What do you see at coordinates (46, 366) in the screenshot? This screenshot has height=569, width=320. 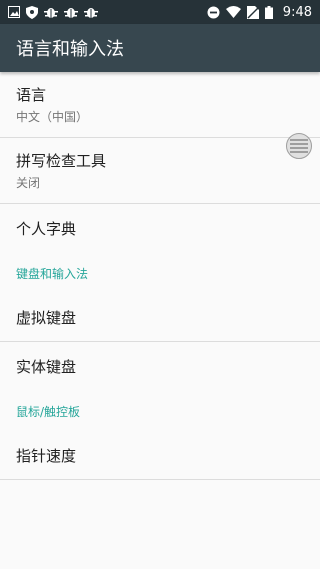 I see `pref-title: 实体键盘` at bounding box center [46, 366].